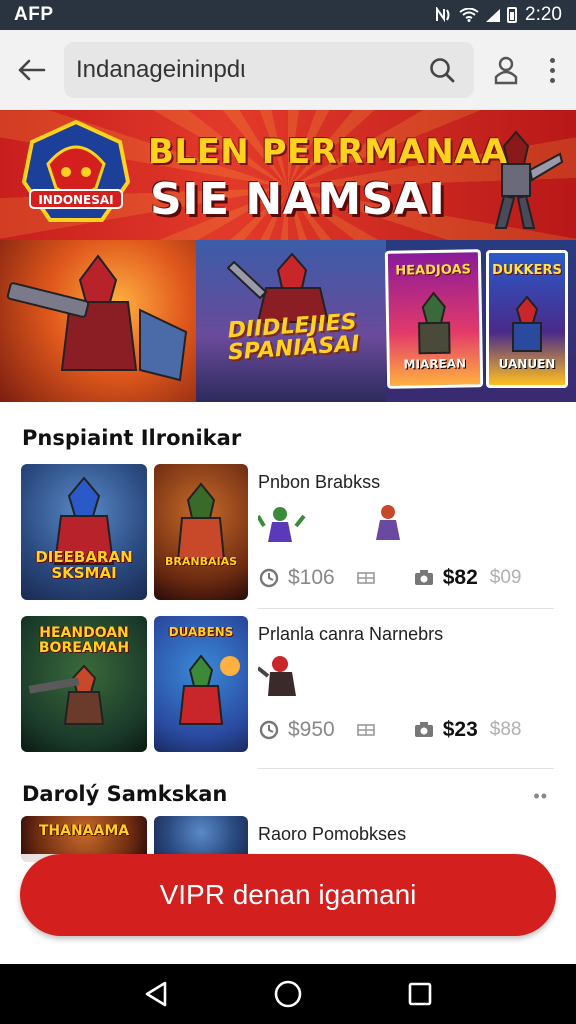 The height and width of the screenshot is (1024, 576). Describe the element at coordinates (527, 364) in the screenshot. I see `poster-subtitle: UANUEN` at that location.